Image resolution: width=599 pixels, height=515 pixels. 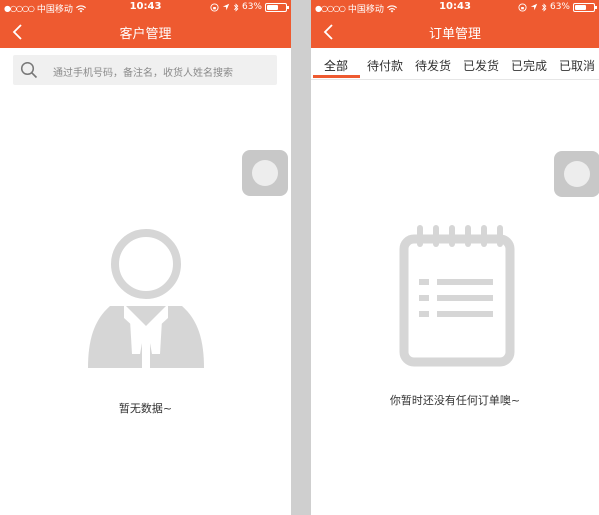 I want to click on nav-bar: 订单管理, so click(x=455, y=32).